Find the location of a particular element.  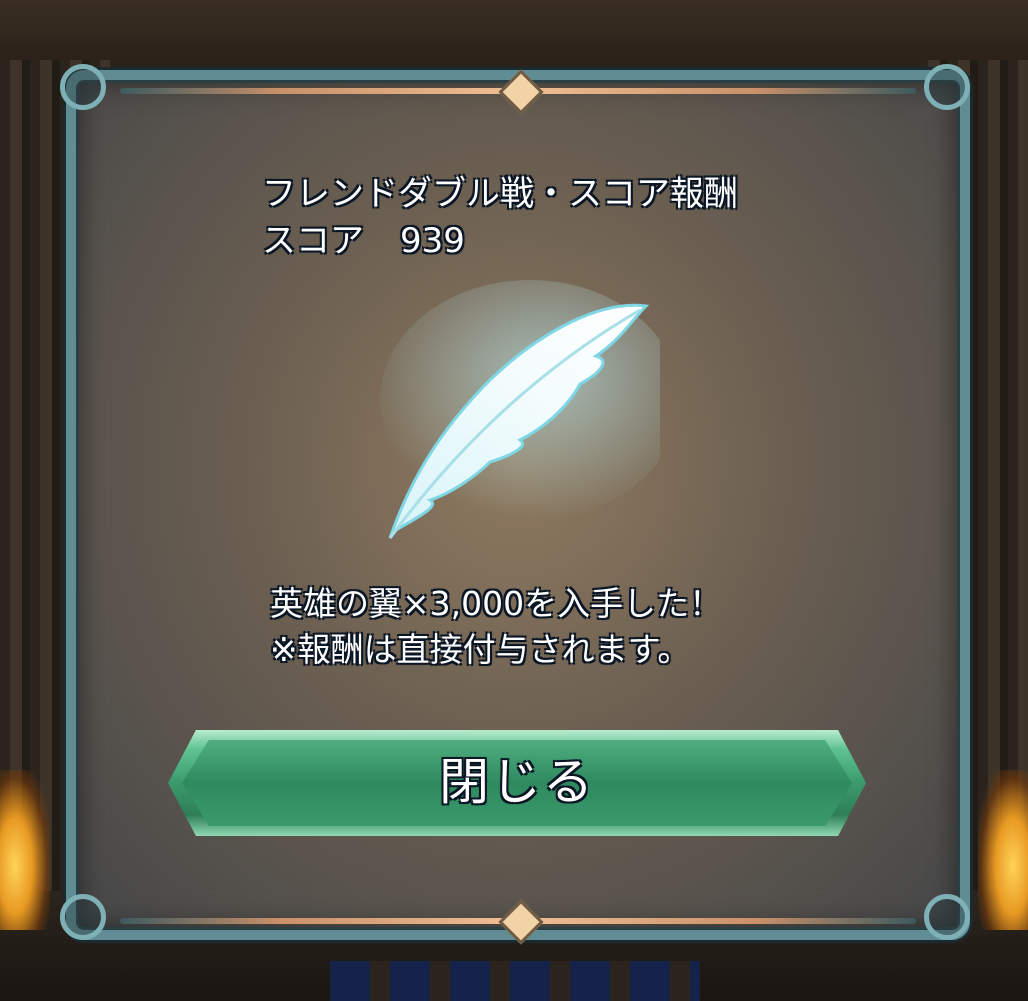

reward-note: ※報酬は直接付与されます。 is located at coordinates (480, 649).